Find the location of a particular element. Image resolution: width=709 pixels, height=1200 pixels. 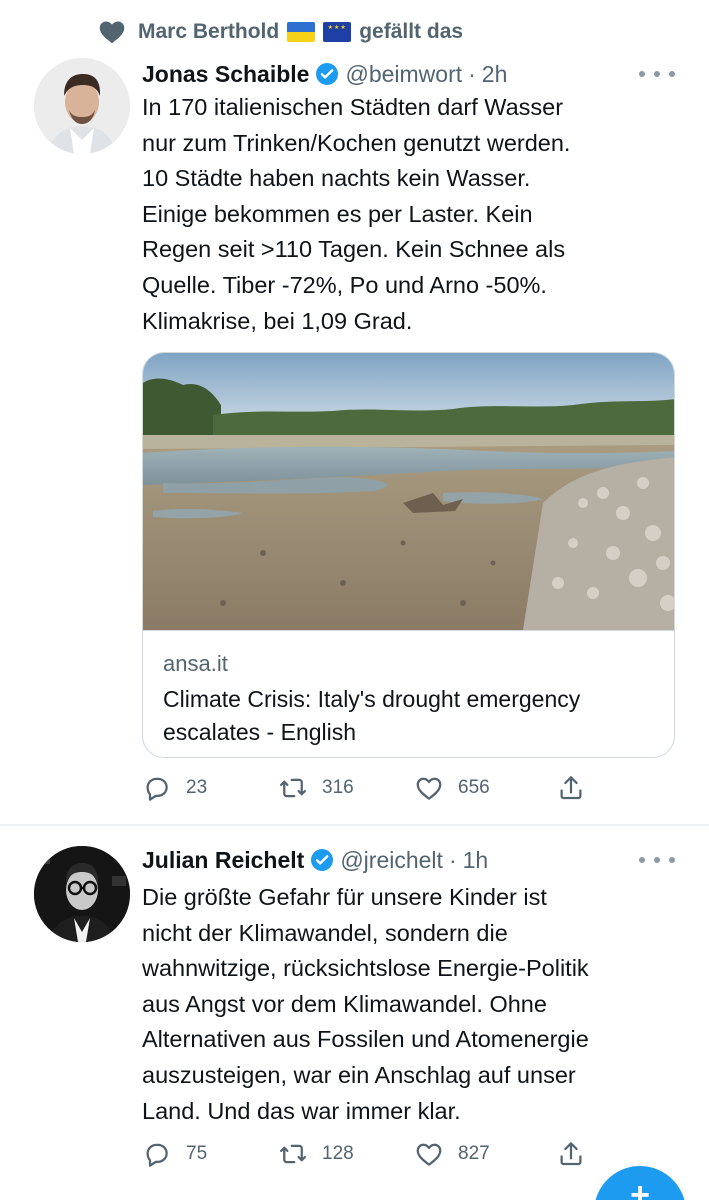

tweet-actions: 23 316 656 is located at coordinates (364, 788).